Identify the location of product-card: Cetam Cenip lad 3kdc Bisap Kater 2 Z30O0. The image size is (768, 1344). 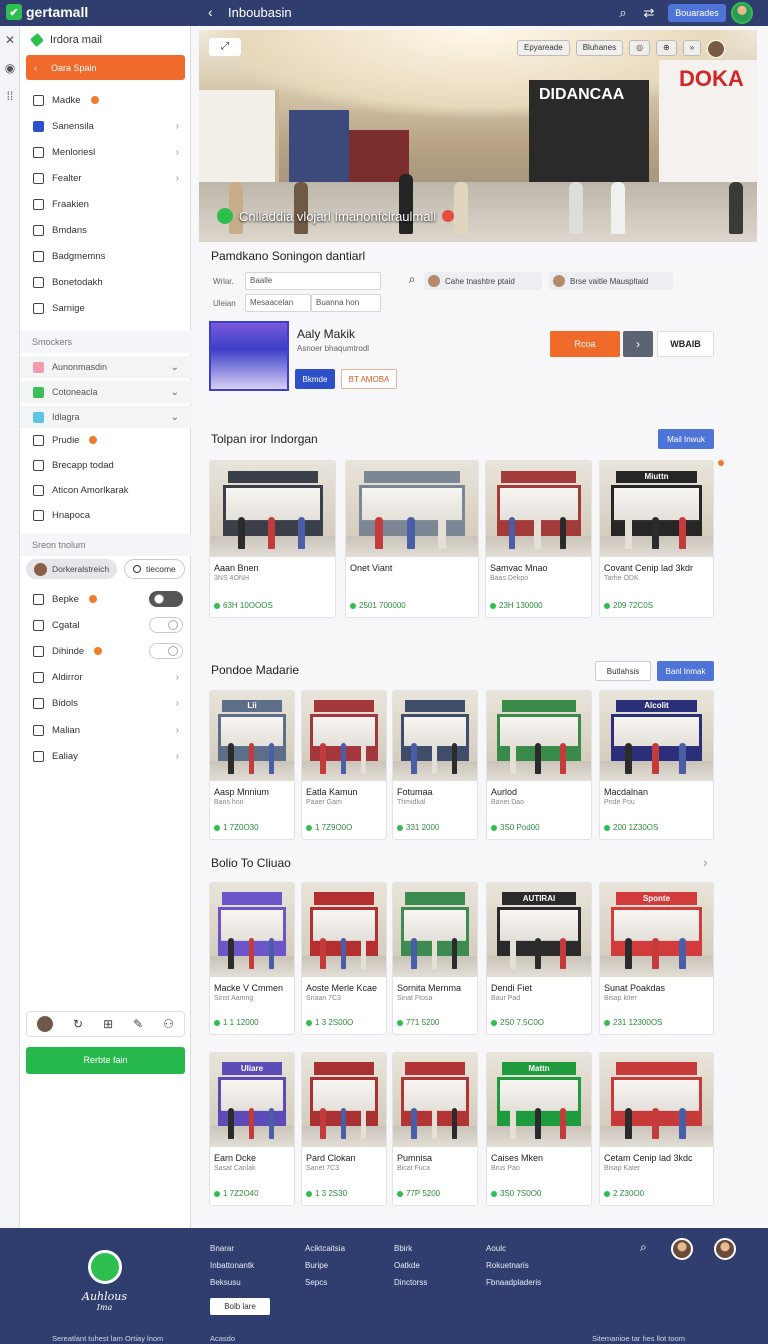
(656, 1129).